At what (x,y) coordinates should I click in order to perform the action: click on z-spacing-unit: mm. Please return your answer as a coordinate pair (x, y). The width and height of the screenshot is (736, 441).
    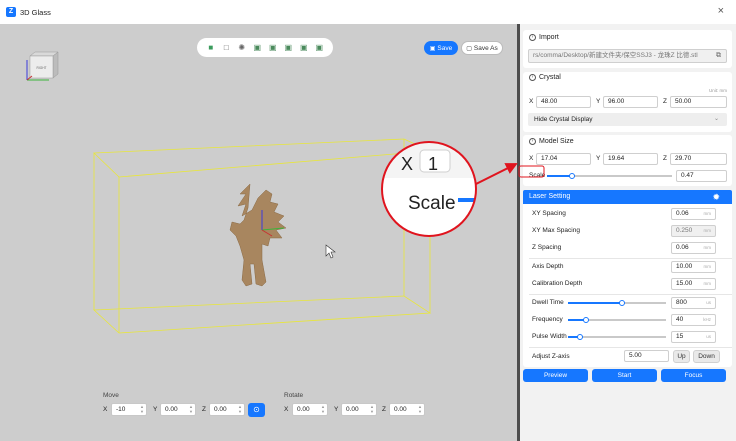
    Looking at the image, I should click on (707, 247).